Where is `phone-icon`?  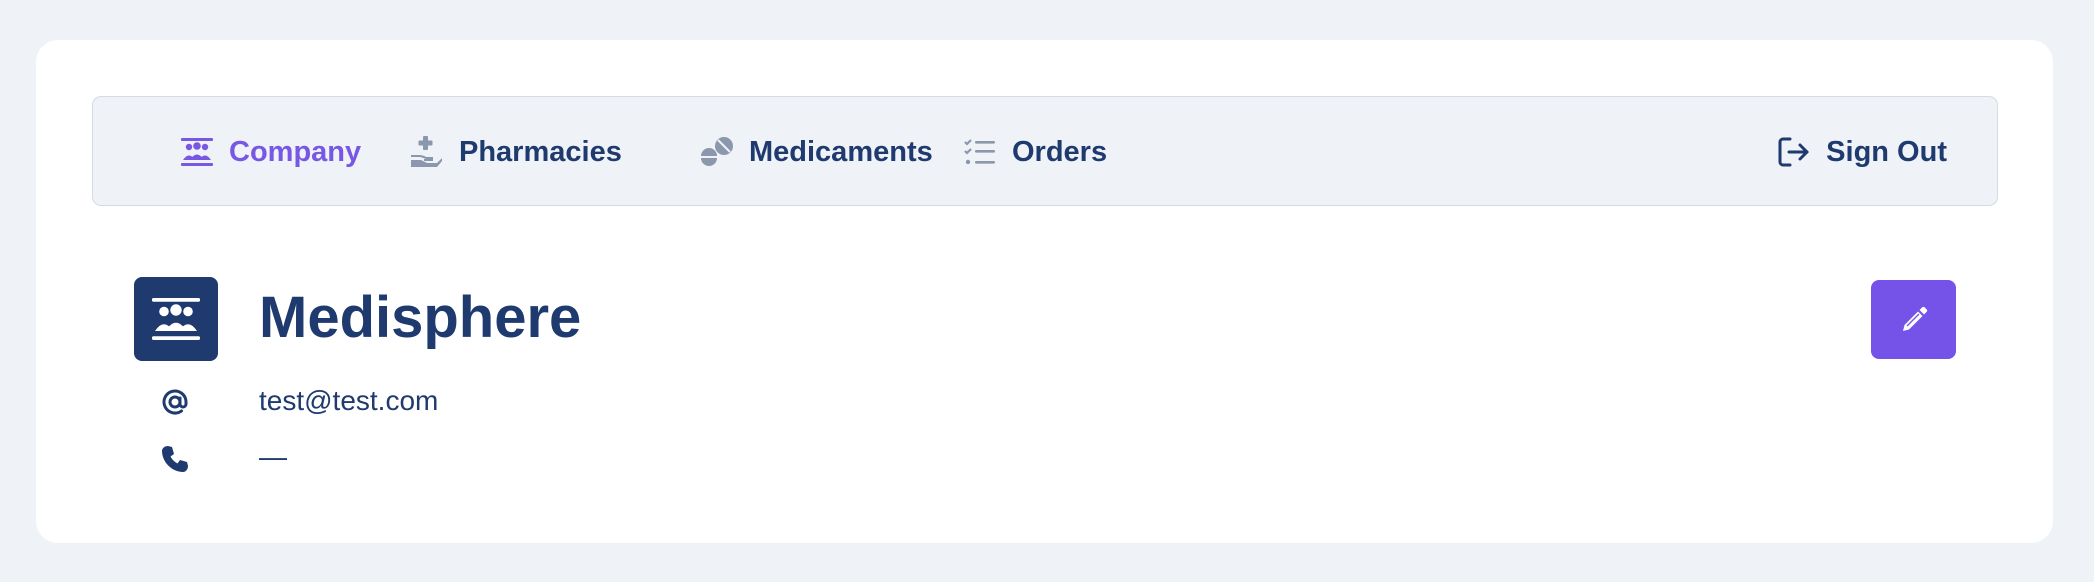
phone-icon is located at coordinates (175, 459).